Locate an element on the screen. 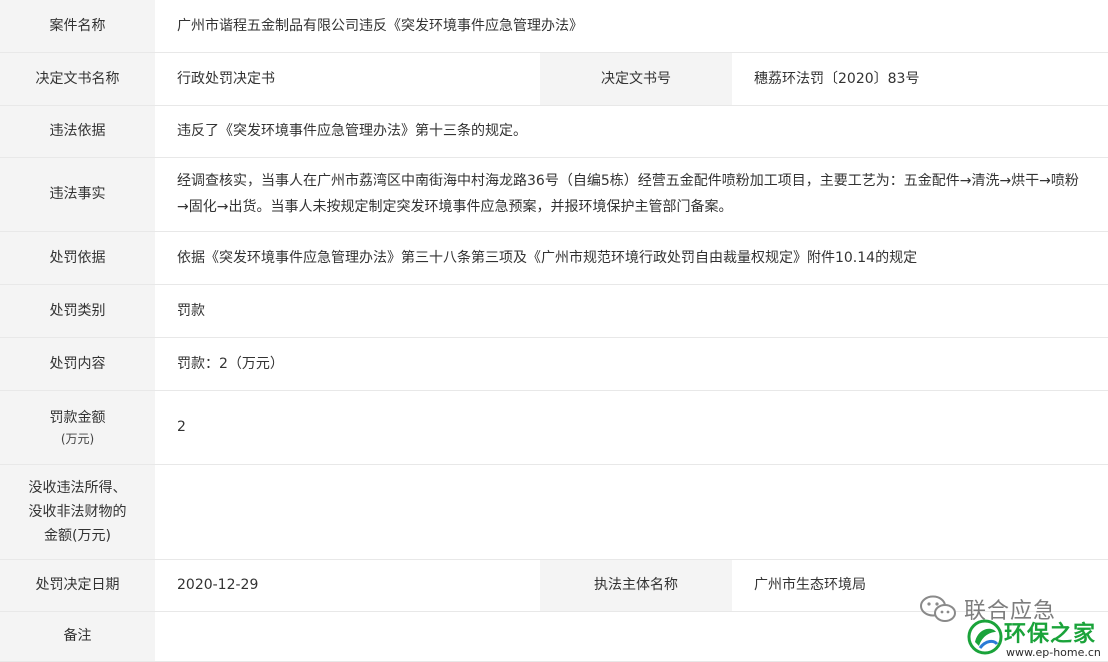 This screenshot has height=662, width=1108. decision-date-value: 2020-12-29 is located at coordinates (347, 585).